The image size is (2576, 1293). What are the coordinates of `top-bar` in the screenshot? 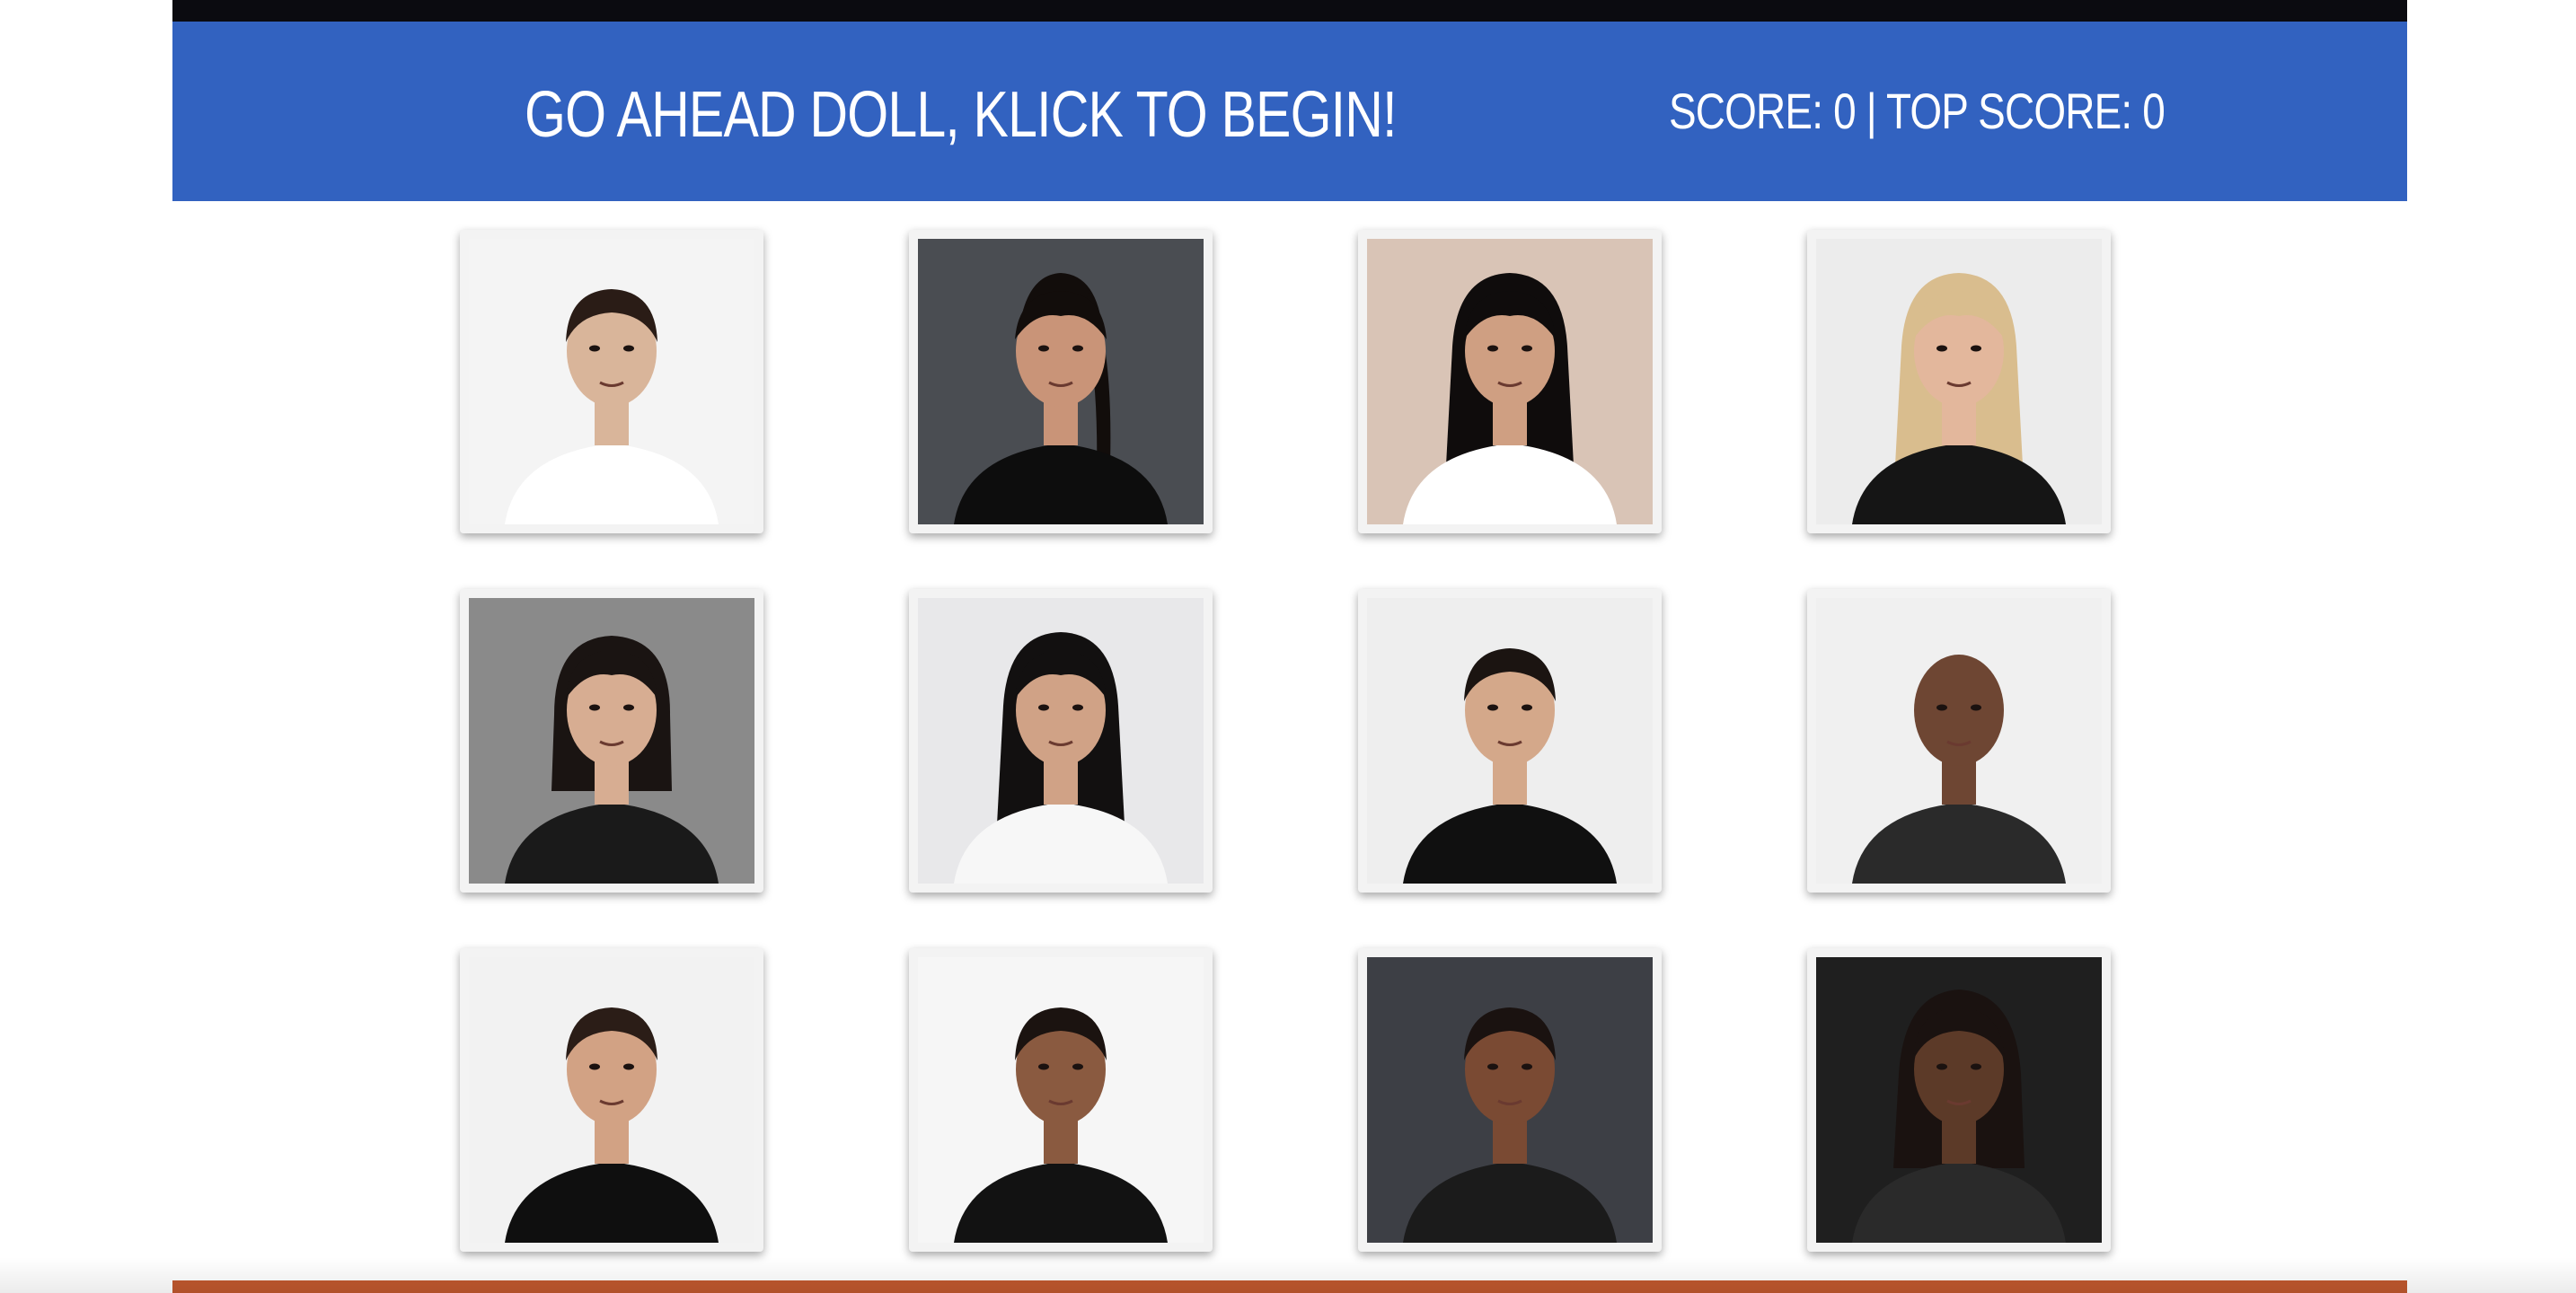 It's located at (1289, 11).